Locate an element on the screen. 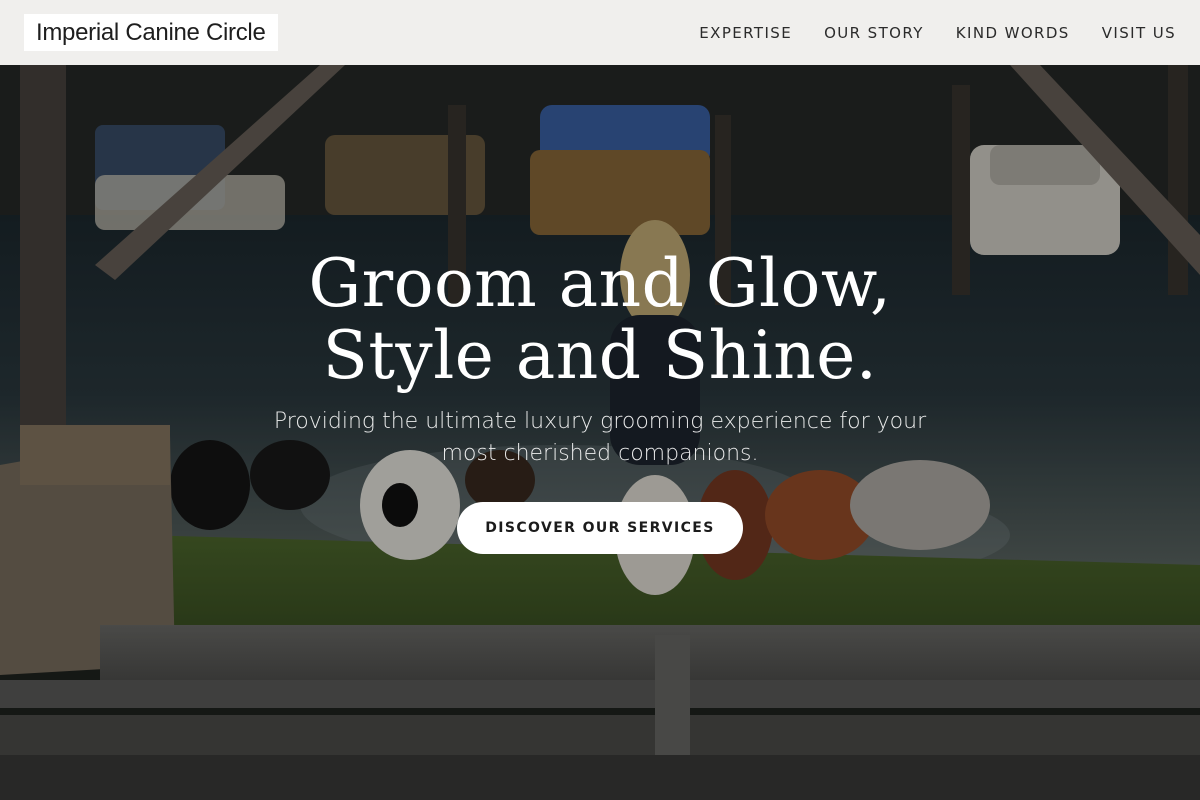 The height and width of the screenshot is (800, 1200). nav-link-our-story: OUR STORY is located at coordinates (874, 33).